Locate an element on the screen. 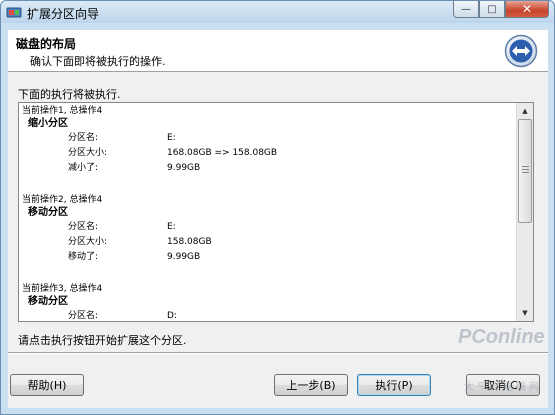 Image resolution: width=555 pixels, height=415 pixels. maximize-button: □ is located at coordinates (492, 9).